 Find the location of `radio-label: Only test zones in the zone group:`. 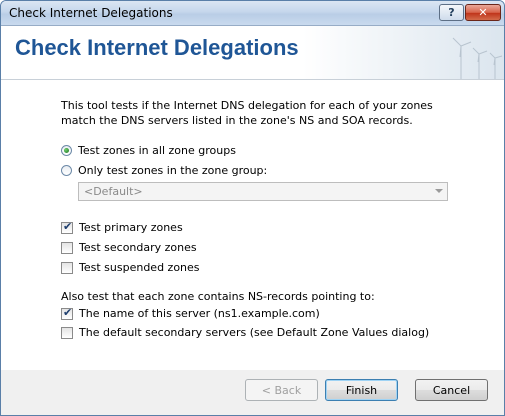

radio-label: Only test zones in the zone group: is located at coordinates (173, 170).